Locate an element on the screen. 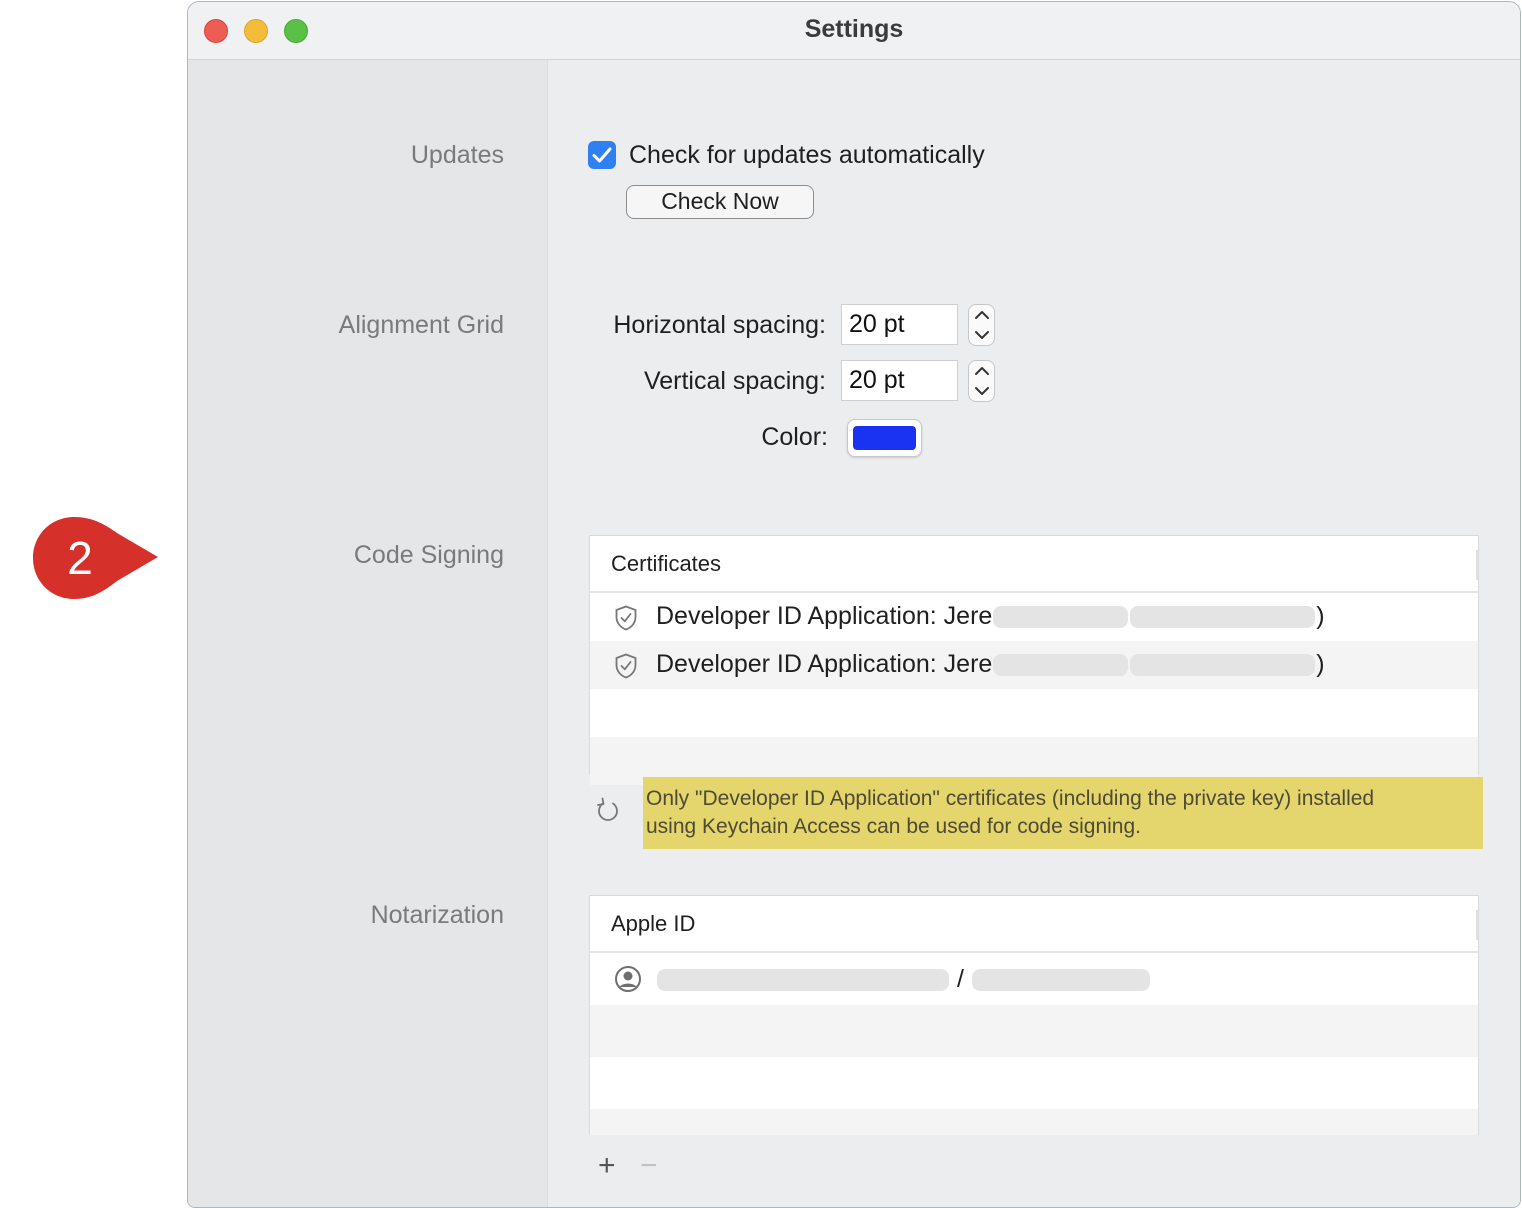  title-bar: Settings is located at coordinates (854, 31).